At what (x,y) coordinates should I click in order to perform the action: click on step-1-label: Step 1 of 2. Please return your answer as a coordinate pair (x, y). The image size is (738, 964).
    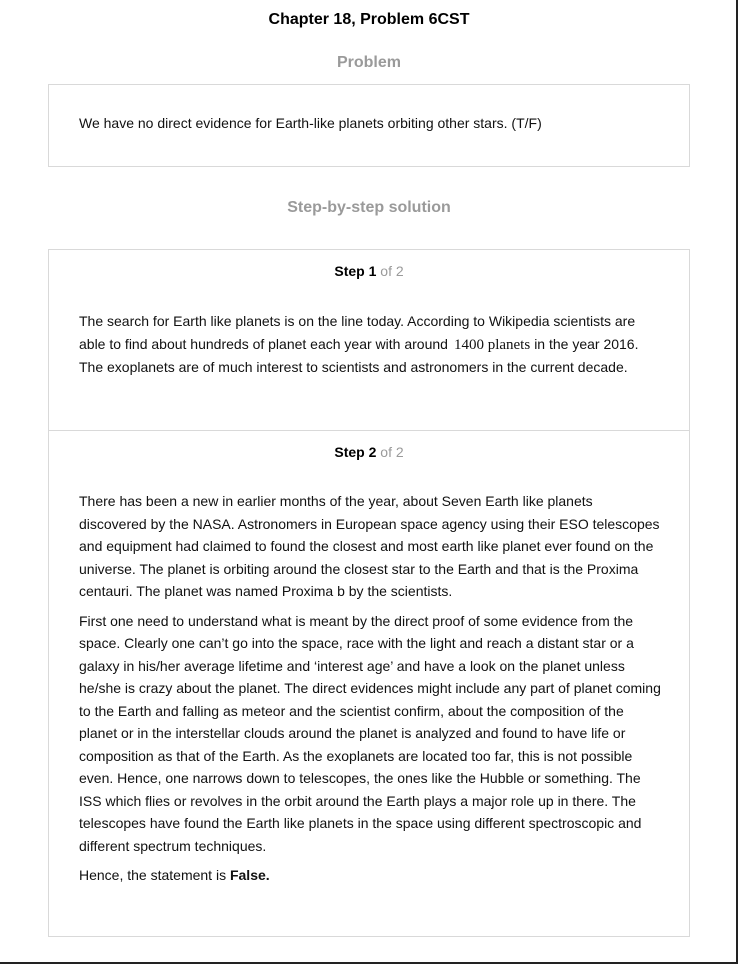
    Looking at the image, I should click on (369, 271).